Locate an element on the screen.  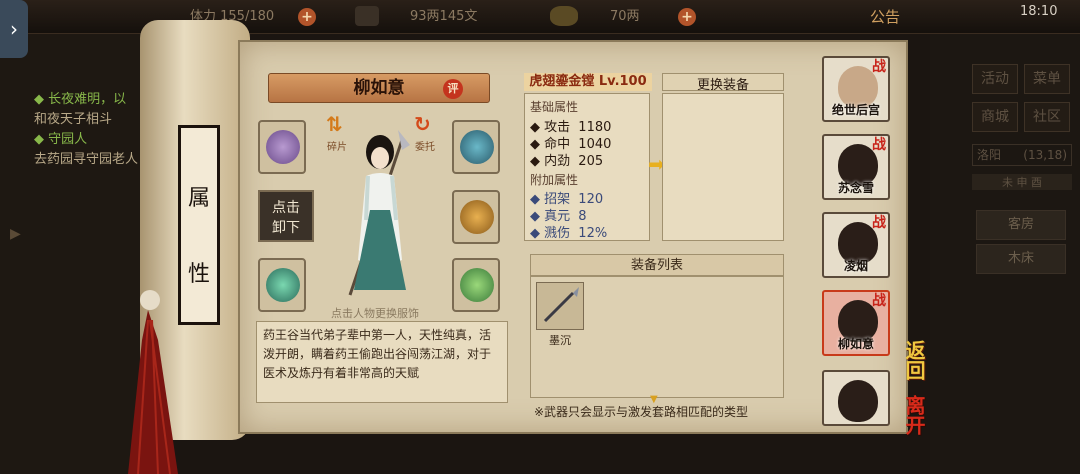
equipment-item-mochen is located at coordinates (560, 306).